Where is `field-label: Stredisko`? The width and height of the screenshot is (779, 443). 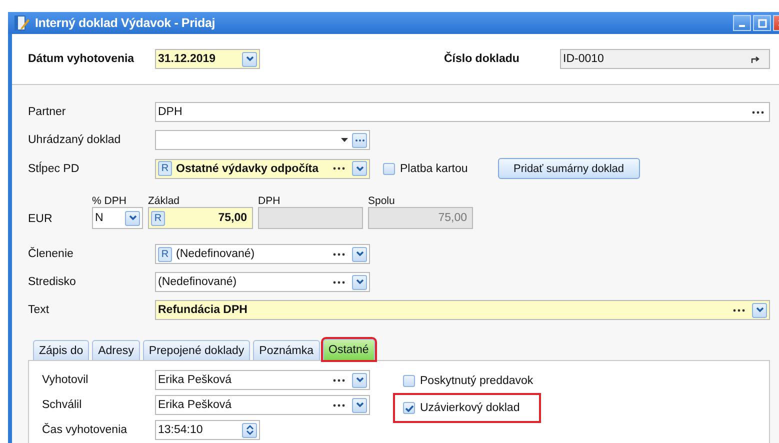 field-label: Stredisko is located at coordinates (52, 282).